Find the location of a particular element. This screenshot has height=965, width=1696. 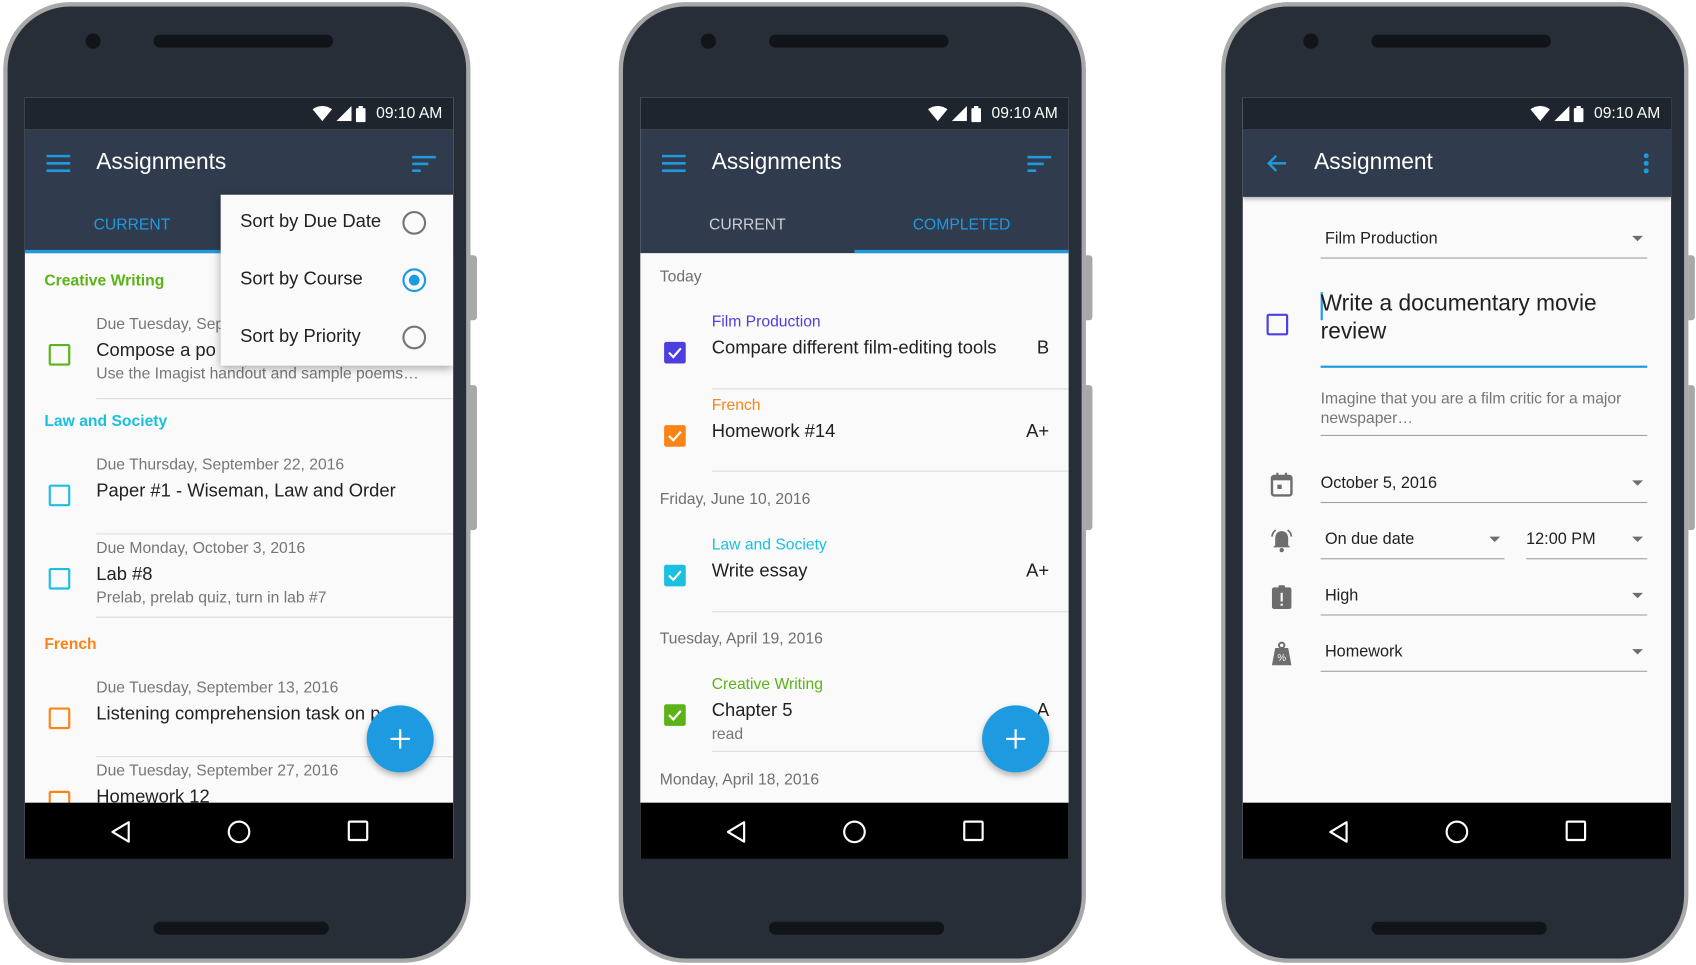

section-date: Today is located at coordinates (680, 277).